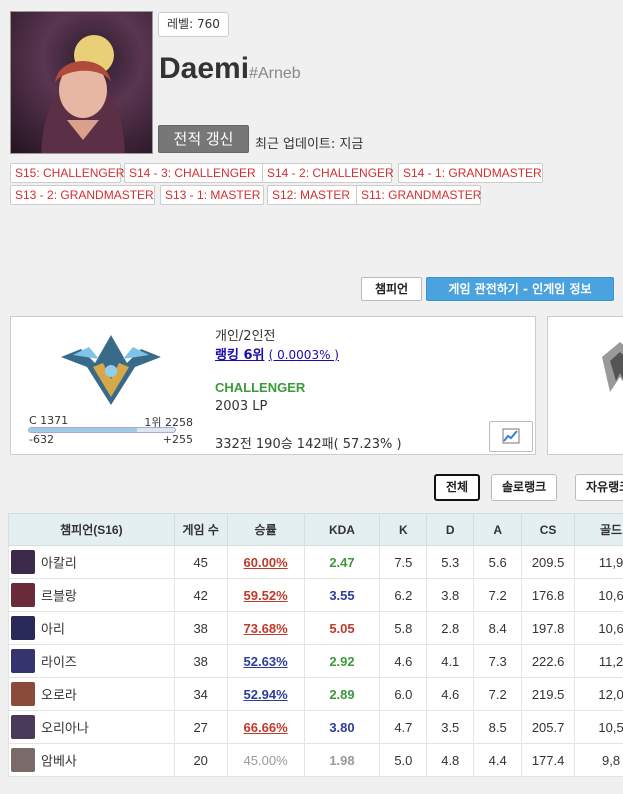 The image size is (623, 794). Describe the element at coordinates (59, 761) in the screenshot. I see `champion-name: 암베사` at that location.